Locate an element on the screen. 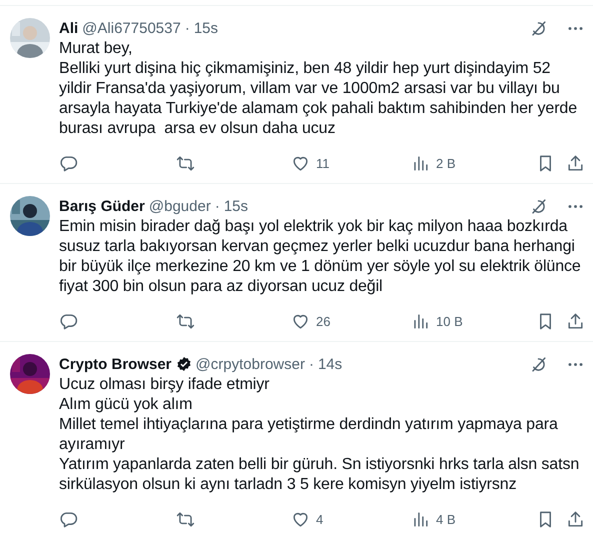 The width and height of the screenshot is (593, 550). like-count: 26 is located at coordinates (323, 321).